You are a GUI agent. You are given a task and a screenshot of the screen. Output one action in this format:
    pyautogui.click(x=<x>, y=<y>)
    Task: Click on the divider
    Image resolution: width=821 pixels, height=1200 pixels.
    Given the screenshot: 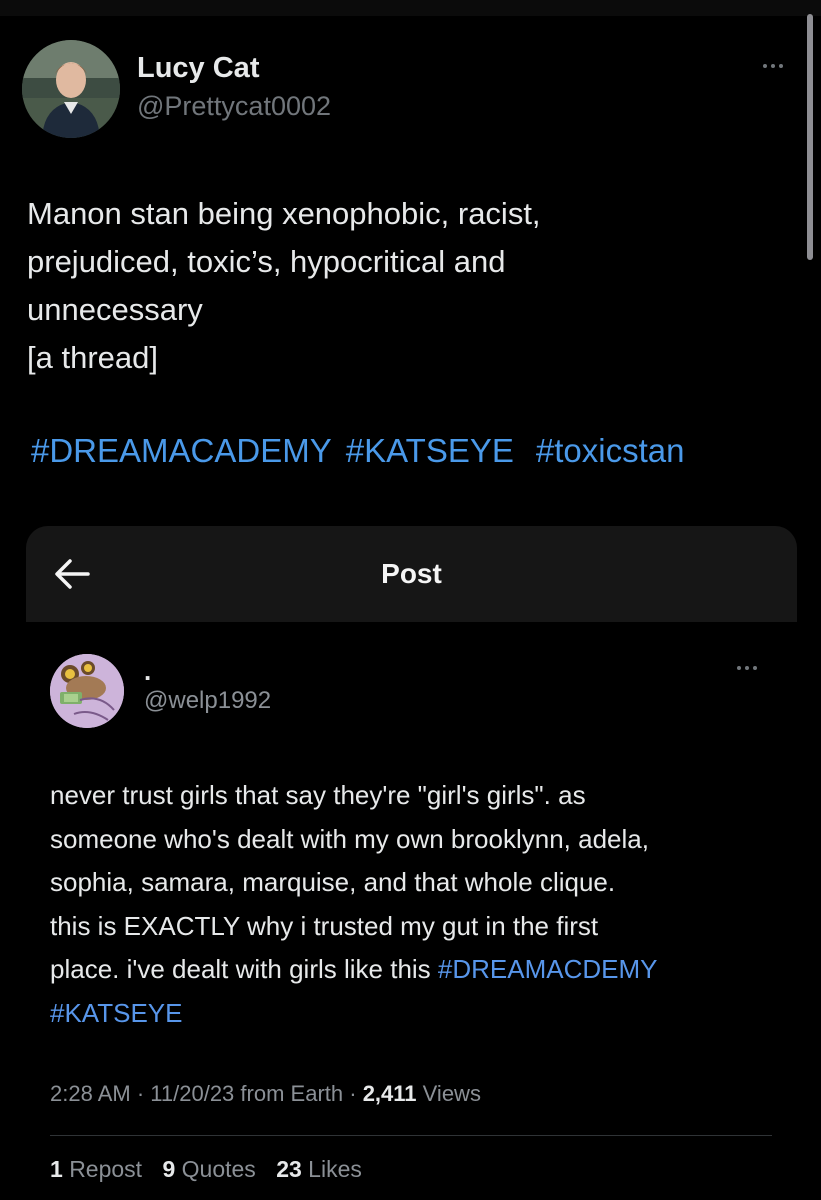 What is the action you would take?
    pyautogui.click(x=411, y=1135)
    